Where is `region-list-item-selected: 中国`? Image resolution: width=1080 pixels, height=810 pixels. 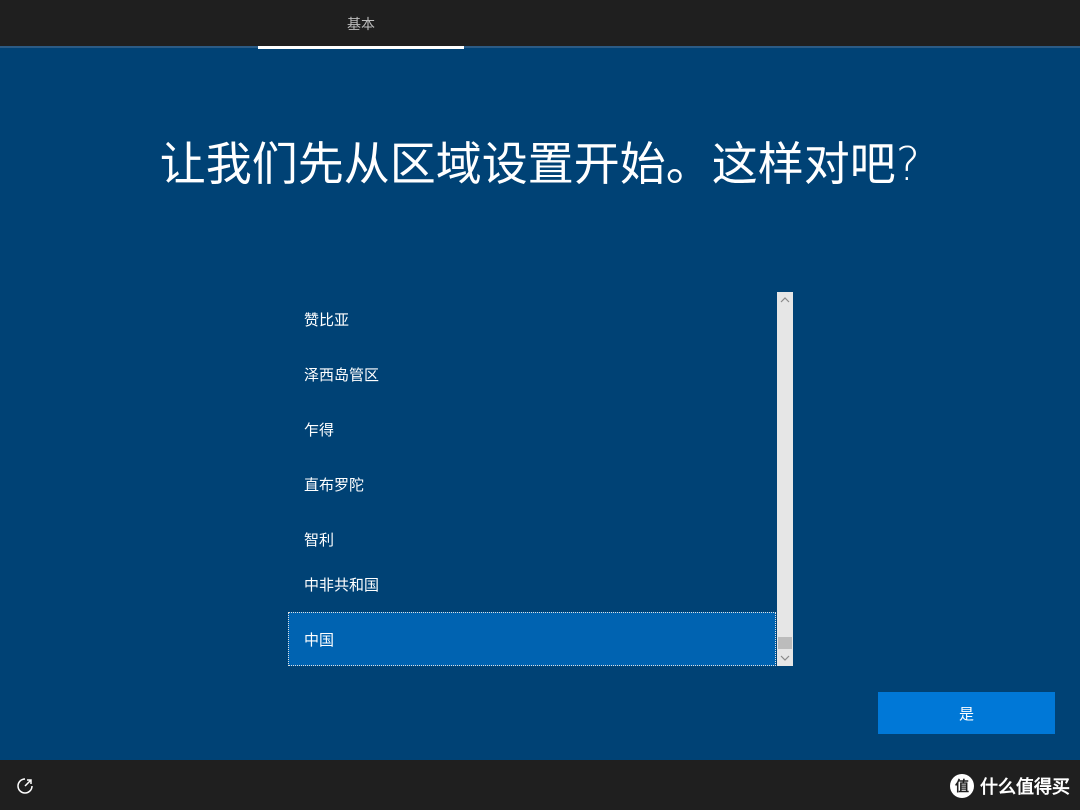
region-list-item-selected: 中国 is located at coordinates (532, 639).